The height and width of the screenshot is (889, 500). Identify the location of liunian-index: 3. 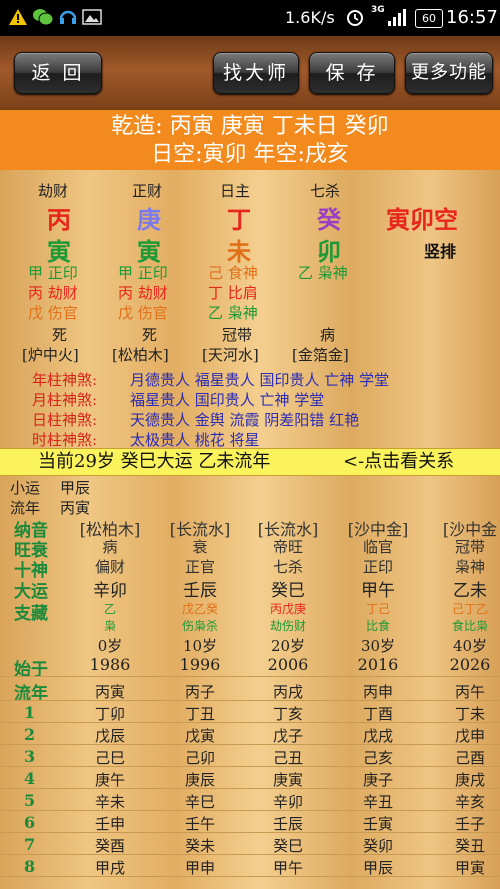
(30, 756).